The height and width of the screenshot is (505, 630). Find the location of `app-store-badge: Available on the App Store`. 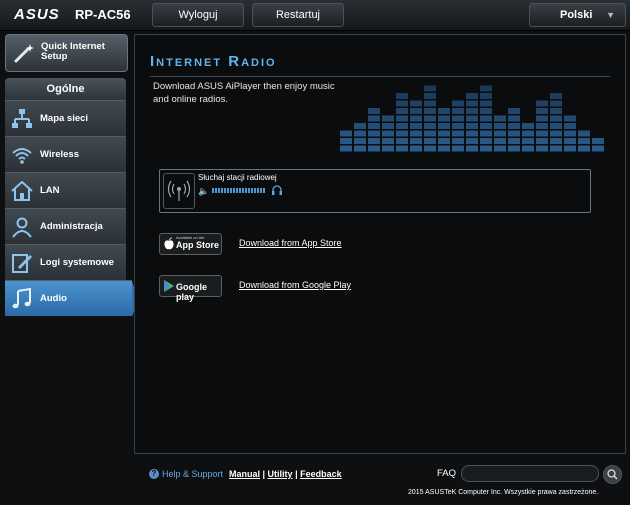

app-store-badge: Available on the App Store is located at coordinates (190, 244).